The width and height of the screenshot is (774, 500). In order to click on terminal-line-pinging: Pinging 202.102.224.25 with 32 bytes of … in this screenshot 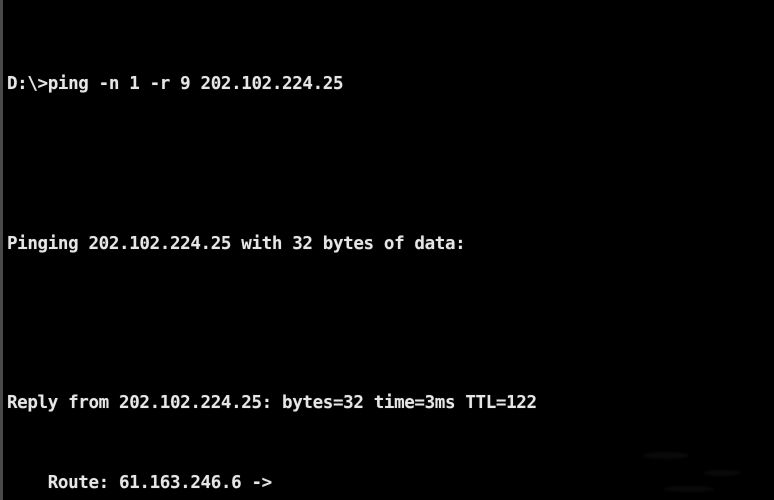, I will do `click(236, 243)`.